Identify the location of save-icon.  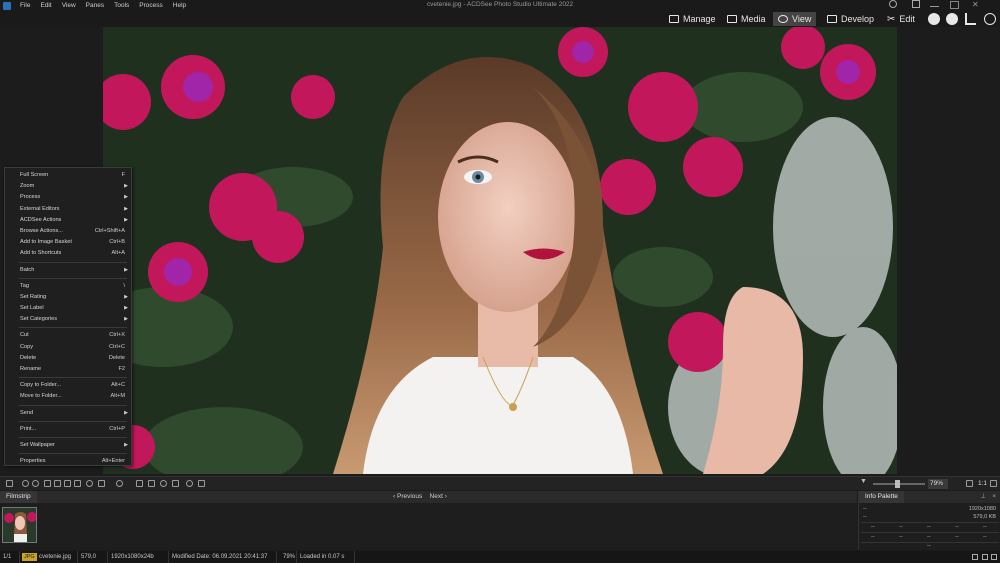
(9, 483).